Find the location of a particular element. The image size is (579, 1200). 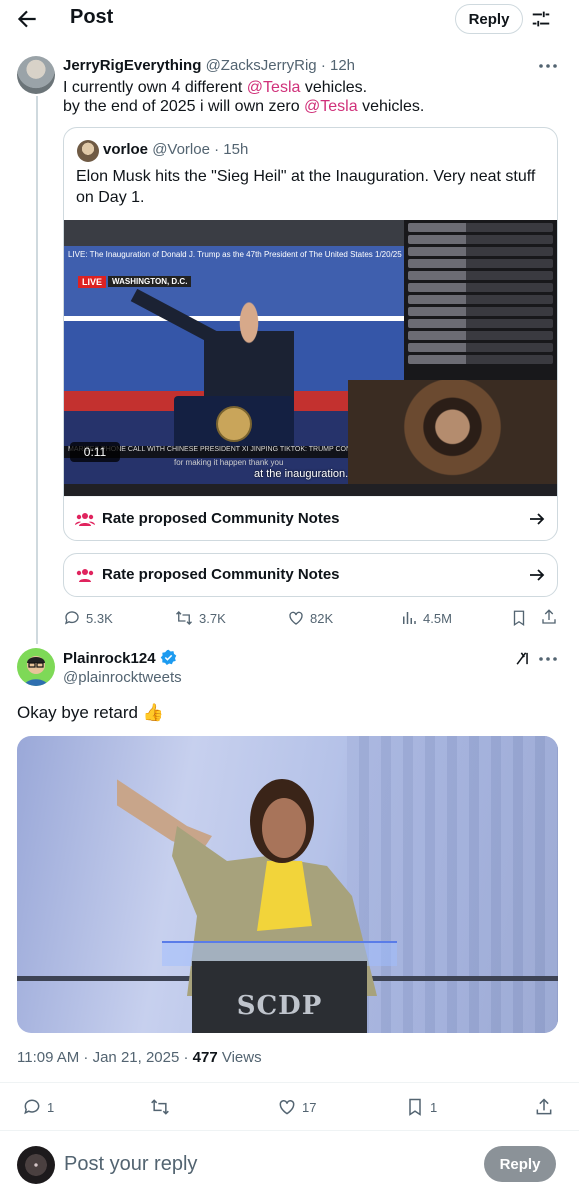

top-bar: Post Reply is located at coordinates (289, 19).